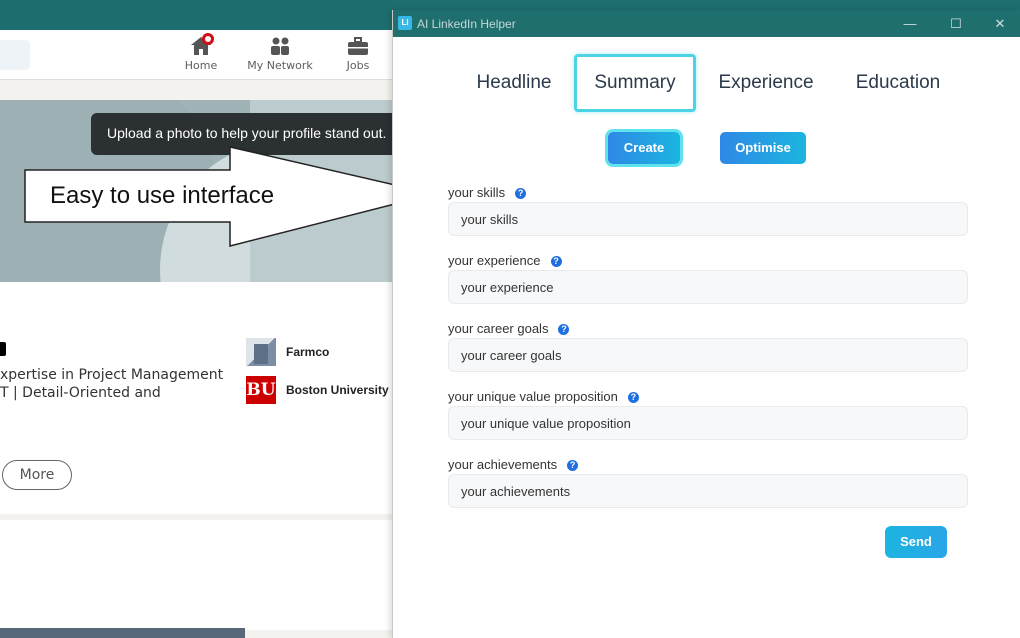  I want to click on nav-jobs-label: Jobs, so click(358, 65).